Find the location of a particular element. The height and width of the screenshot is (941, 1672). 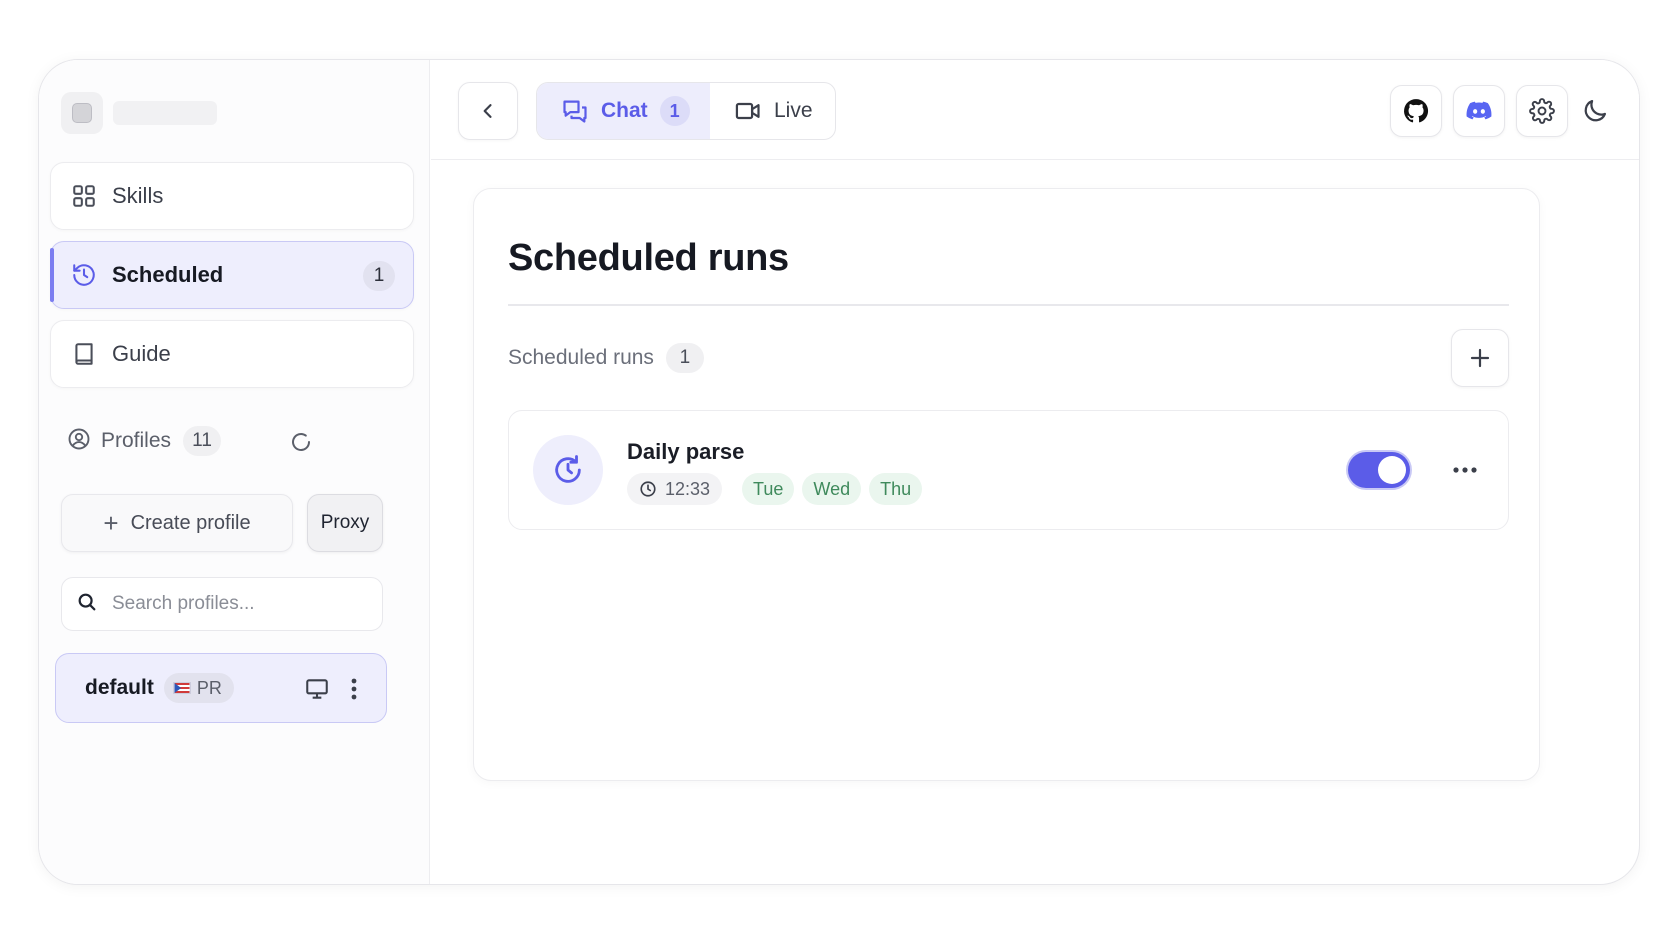

book-icon is located at coordinates (84, 354).